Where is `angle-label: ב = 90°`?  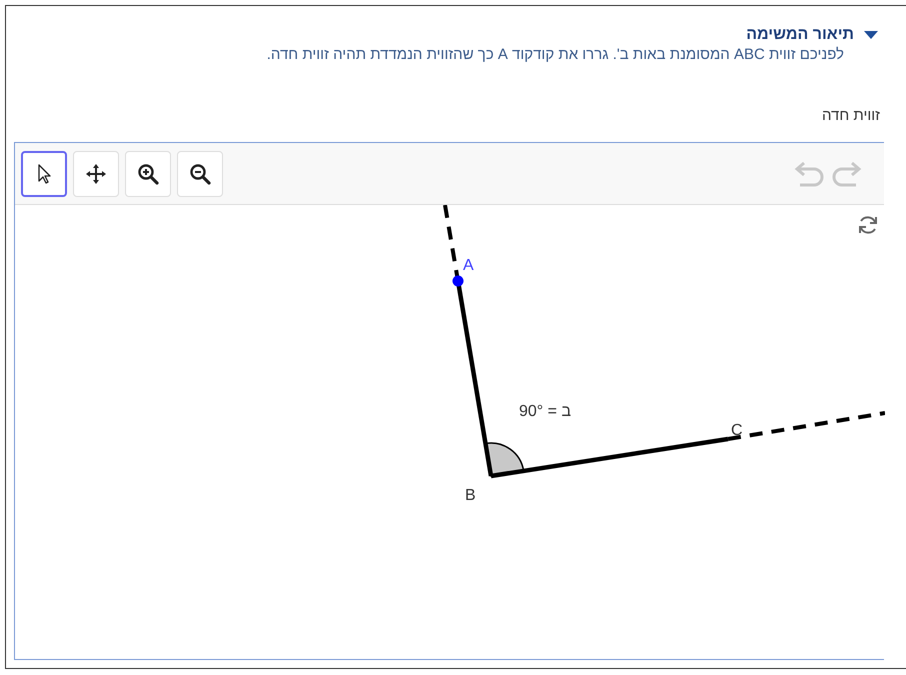
angle-label: ב = 90° is located at coordinates (545, 412).